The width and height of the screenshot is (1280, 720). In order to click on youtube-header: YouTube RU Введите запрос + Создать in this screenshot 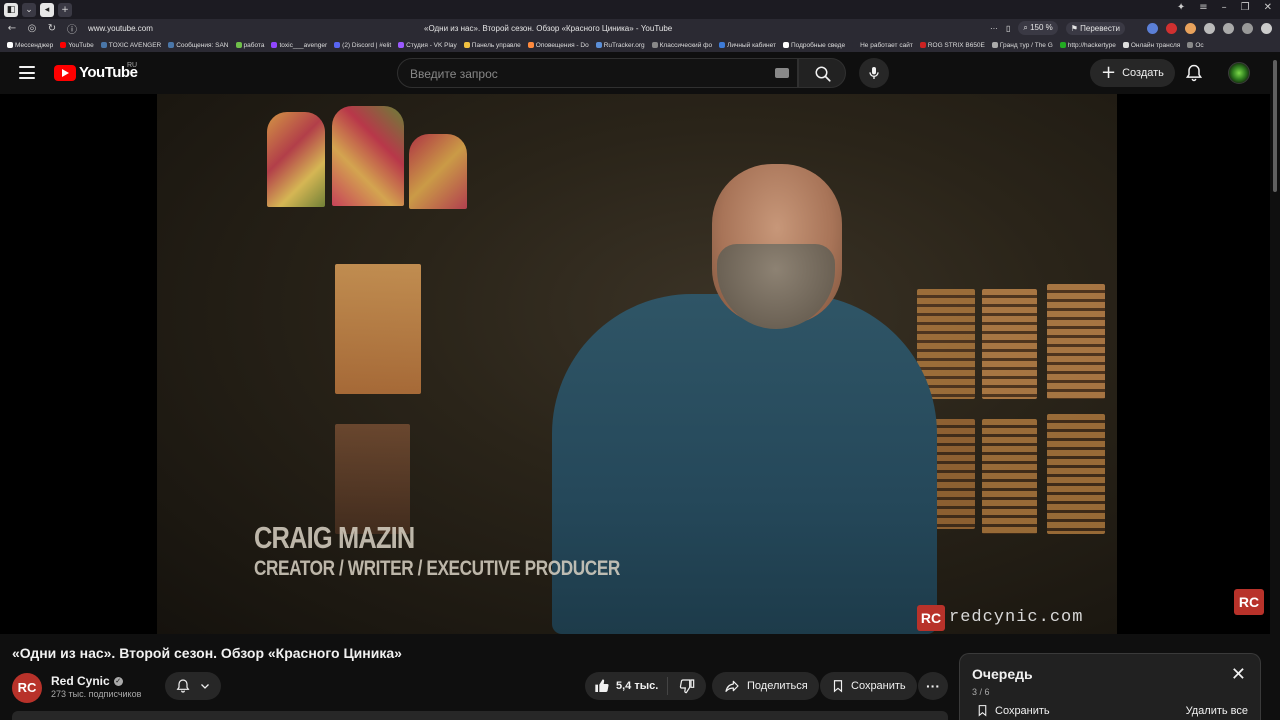, I will do `click(635, 73)`.